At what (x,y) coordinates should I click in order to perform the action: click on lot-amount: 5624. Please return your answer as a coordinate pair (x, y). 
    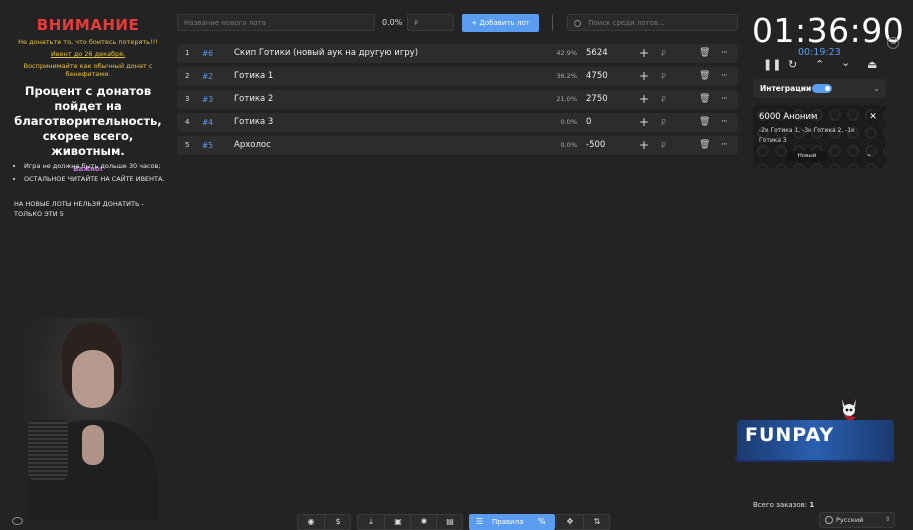
    Looking at the image, I should click on (597, 53).